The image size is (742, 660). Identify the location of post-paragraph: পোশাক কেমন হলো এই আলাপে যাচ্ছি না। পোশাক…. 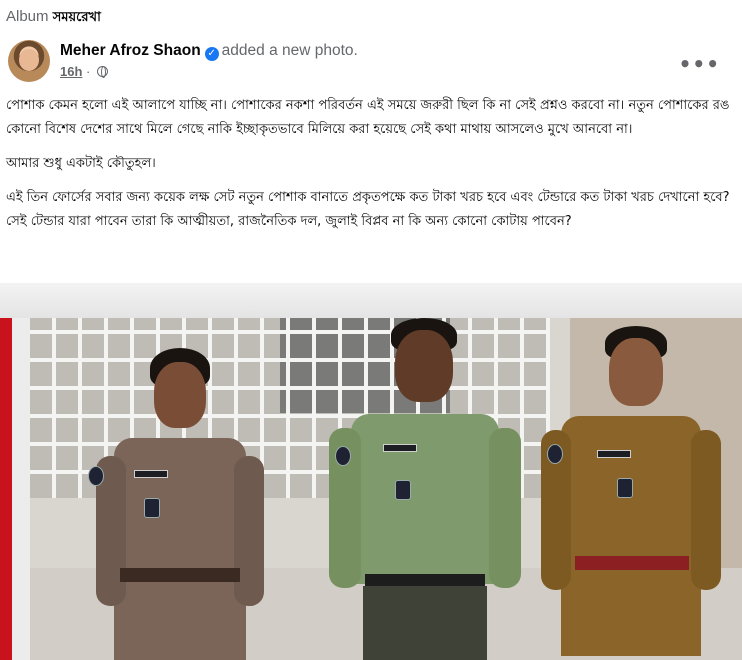
(368, 117).